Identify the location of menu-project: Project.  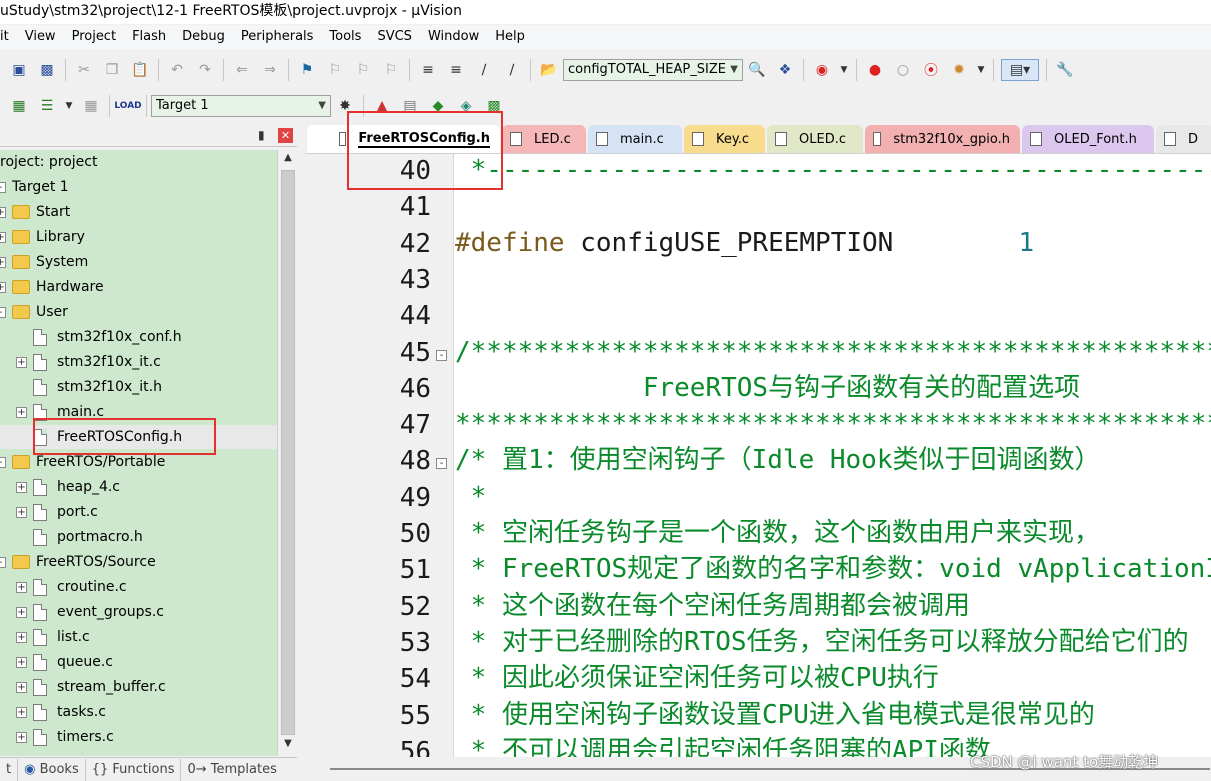
(94, 37).